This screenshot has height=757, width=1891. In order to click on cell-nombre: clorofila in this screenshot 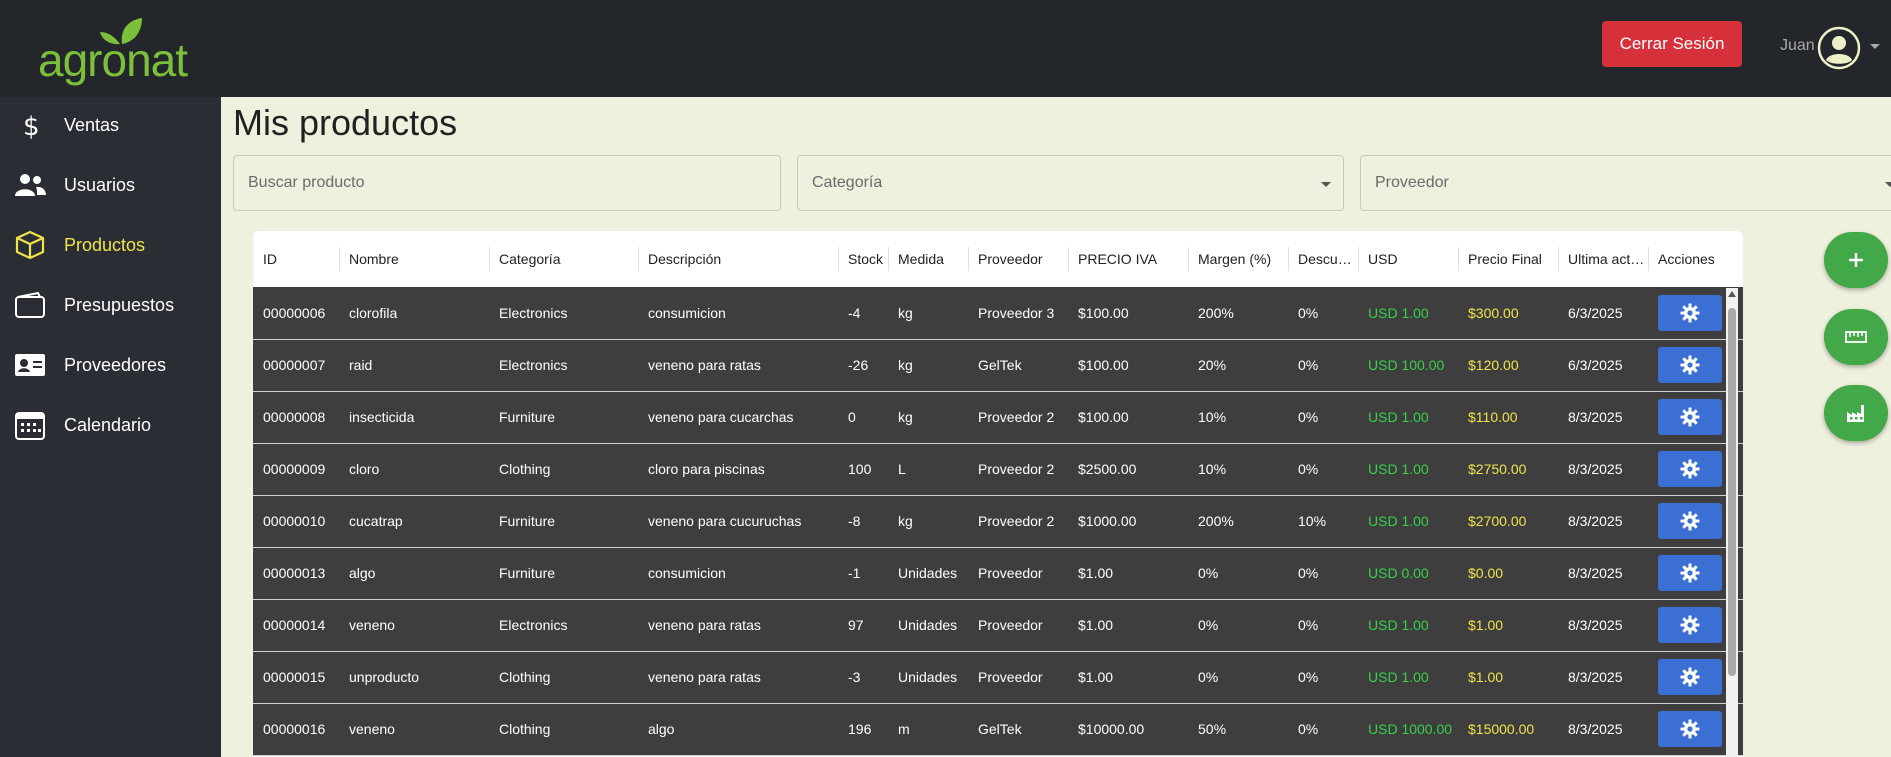, I will do `click(373, 312)`.